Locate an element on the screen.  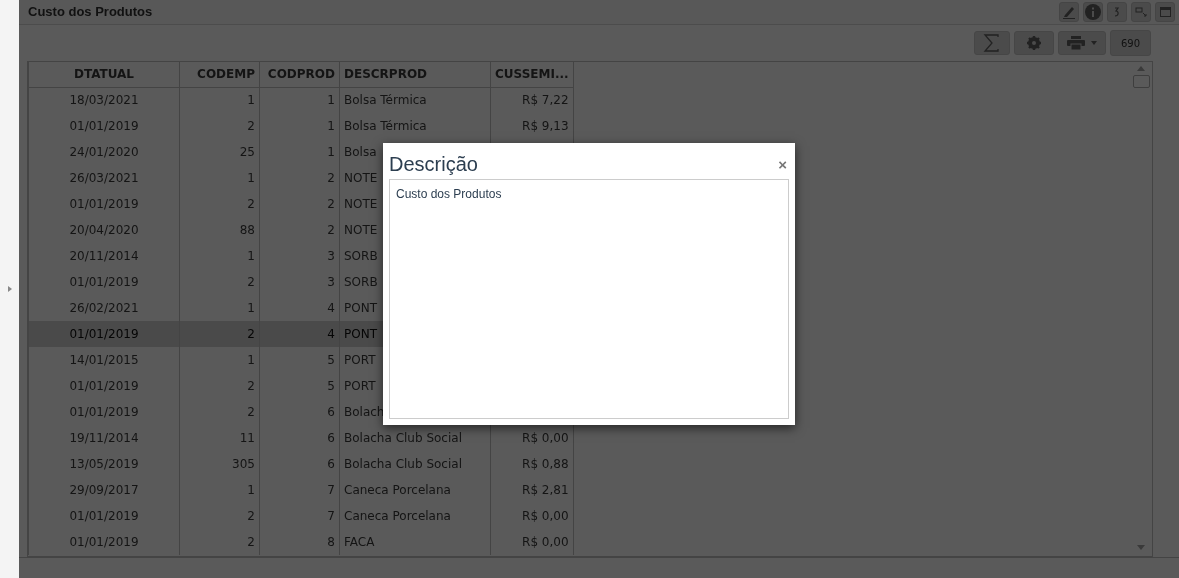
table-cell: 26/03/2021 is located at coordinates (104, 178).